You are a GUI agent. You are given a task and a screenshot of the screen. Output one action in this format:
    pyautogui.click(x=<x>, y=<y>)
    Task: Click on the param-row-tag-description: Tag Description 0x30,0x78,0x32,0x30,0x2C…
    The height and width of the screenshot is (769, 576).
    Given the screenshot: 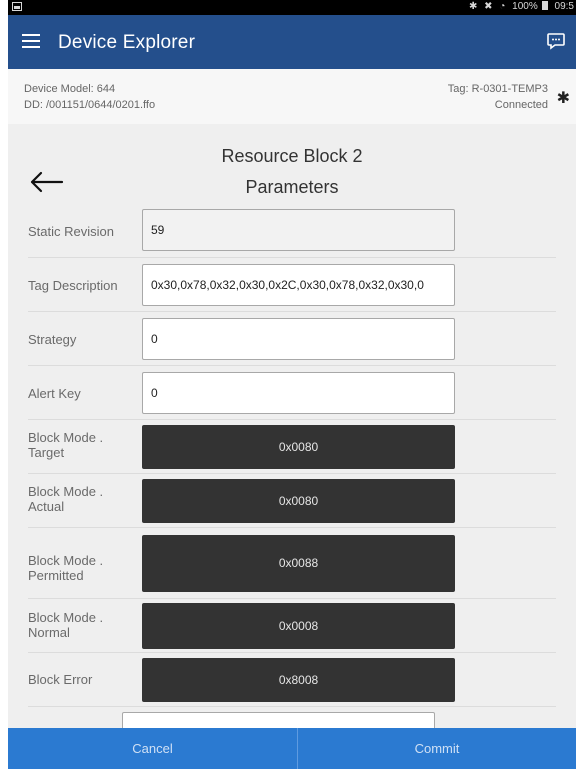 What is the action you would take?
    pyautogui.click(x=292, y=285)
    